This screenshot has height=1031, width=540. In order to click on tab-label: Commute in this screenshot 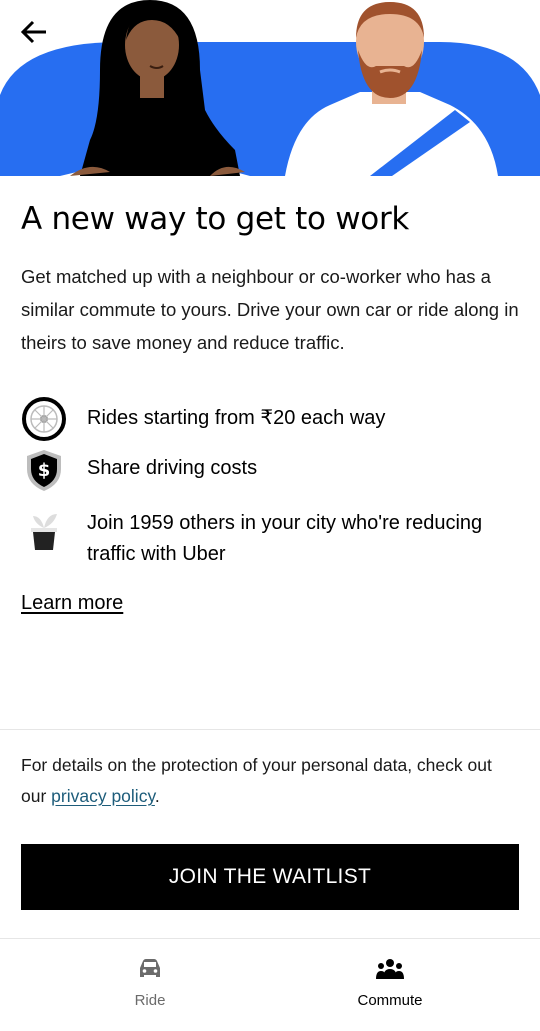, I will do `click(390, 1000)`.